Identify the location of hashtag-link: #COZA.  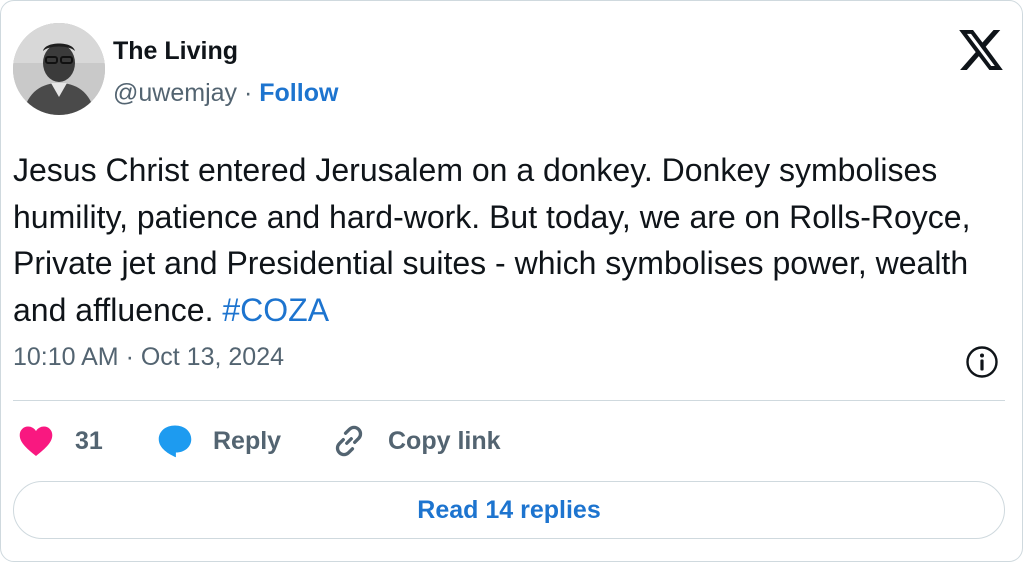
(275, 310).